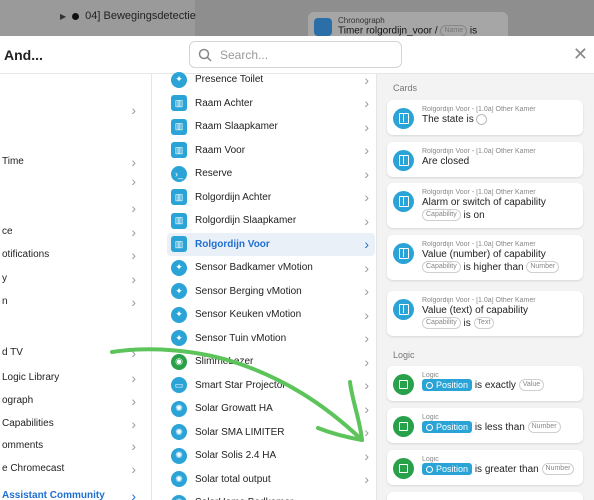  I want to click on device-item-label: SlimmeLezer, so click(224, 361).